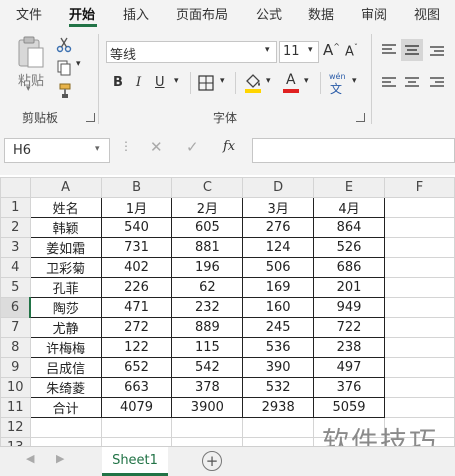  I want to click on cell: 4079, so click(136, 407).